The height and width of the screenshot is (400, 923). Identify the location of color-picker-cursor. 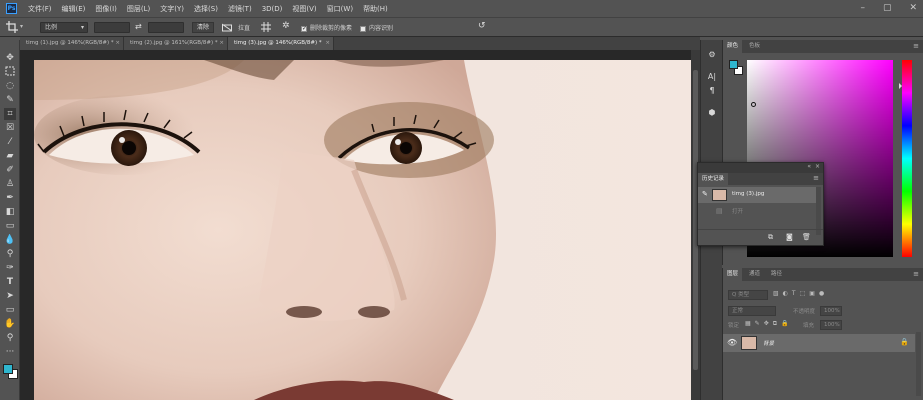
(753, 104).